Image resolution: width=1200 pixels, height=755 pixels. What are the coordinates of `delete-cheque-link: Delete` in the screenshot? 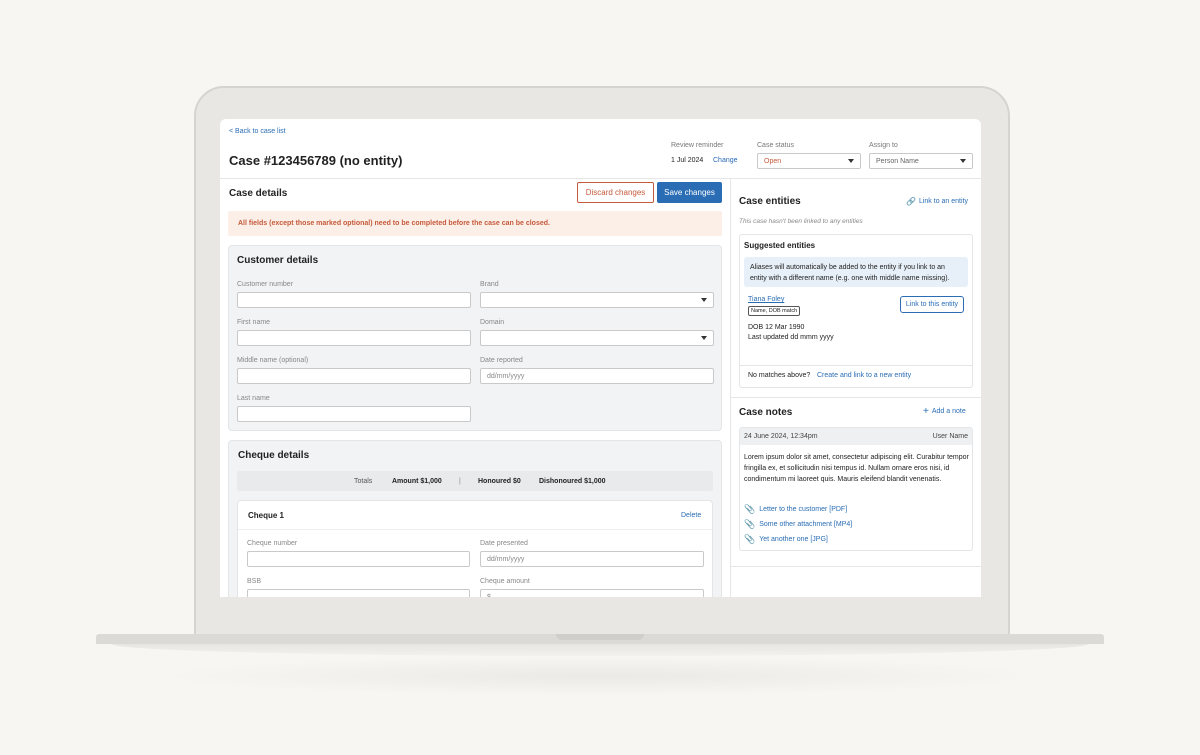 It's located at (691, 515).